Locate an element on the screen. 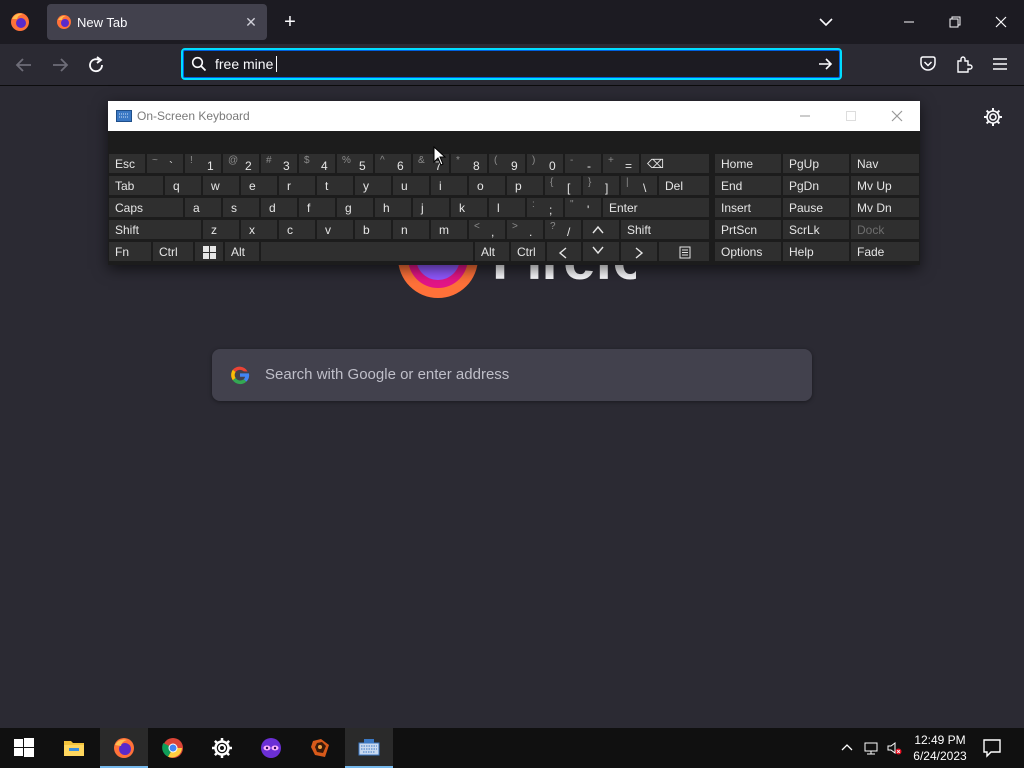  list-tabs-chevron-icon is located at coordinates (826, 22).